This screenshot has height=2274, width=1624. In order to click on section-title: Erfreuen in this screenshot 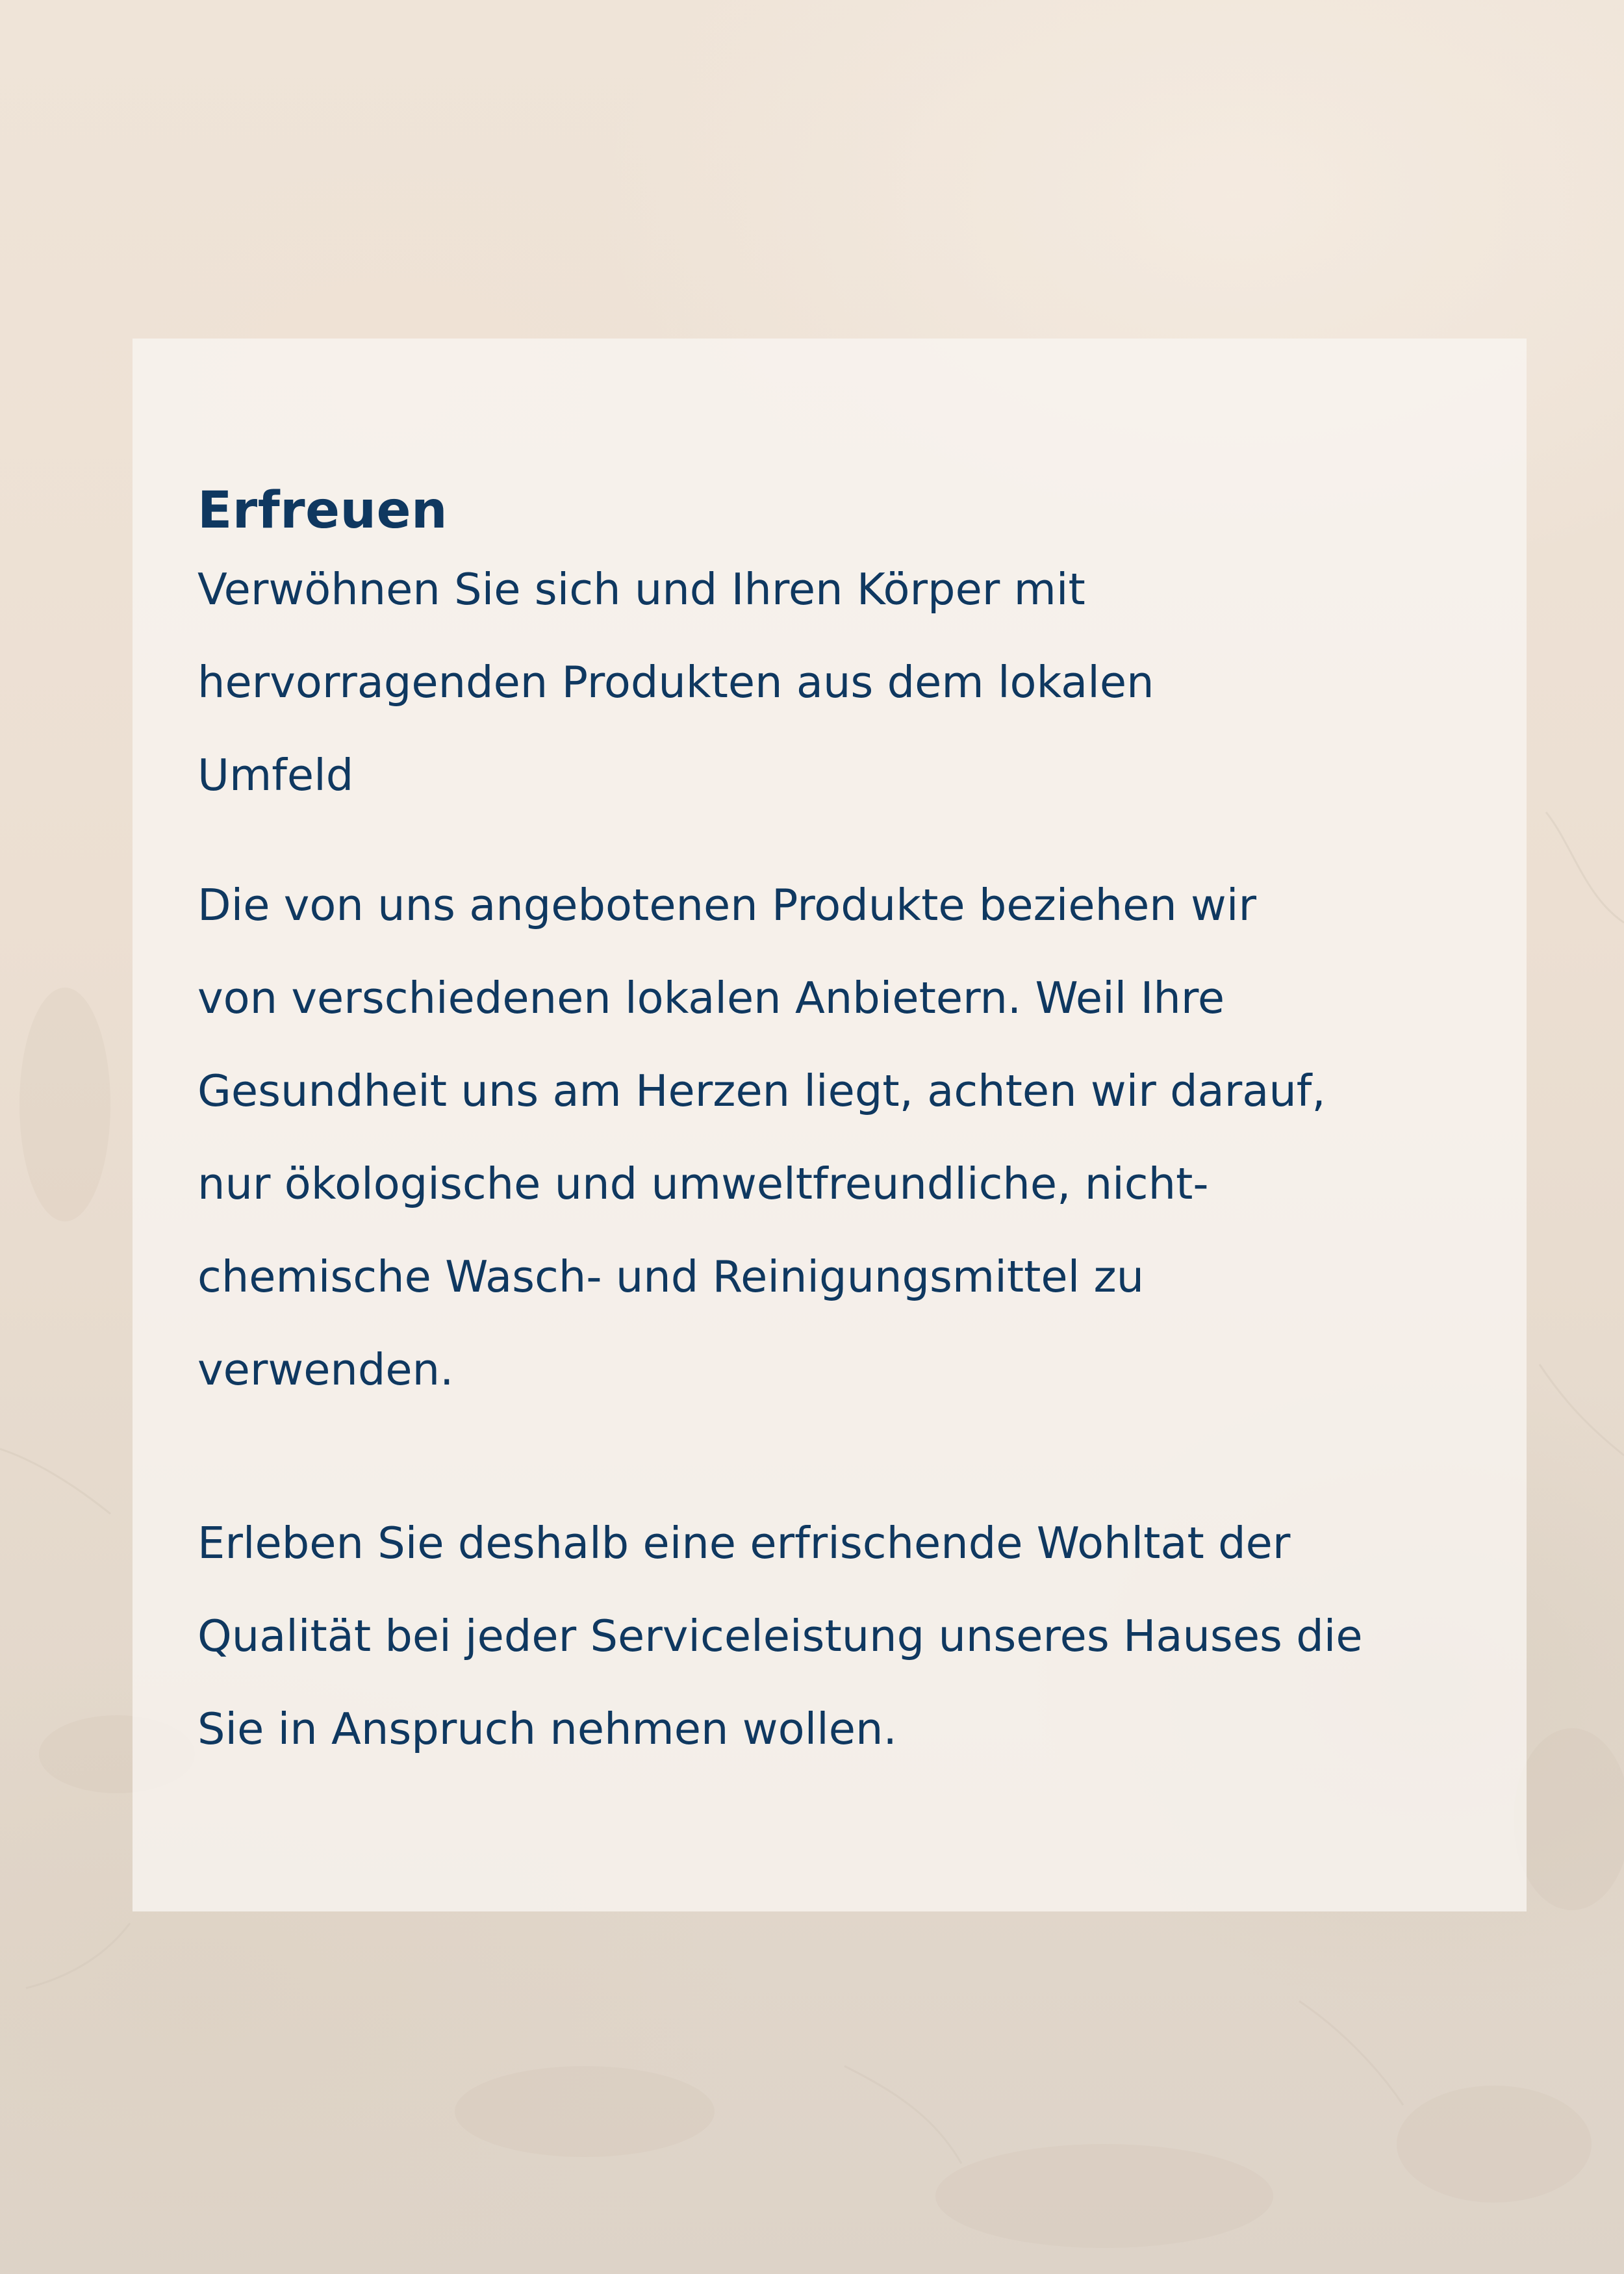, I will do `click(322, 510)`.